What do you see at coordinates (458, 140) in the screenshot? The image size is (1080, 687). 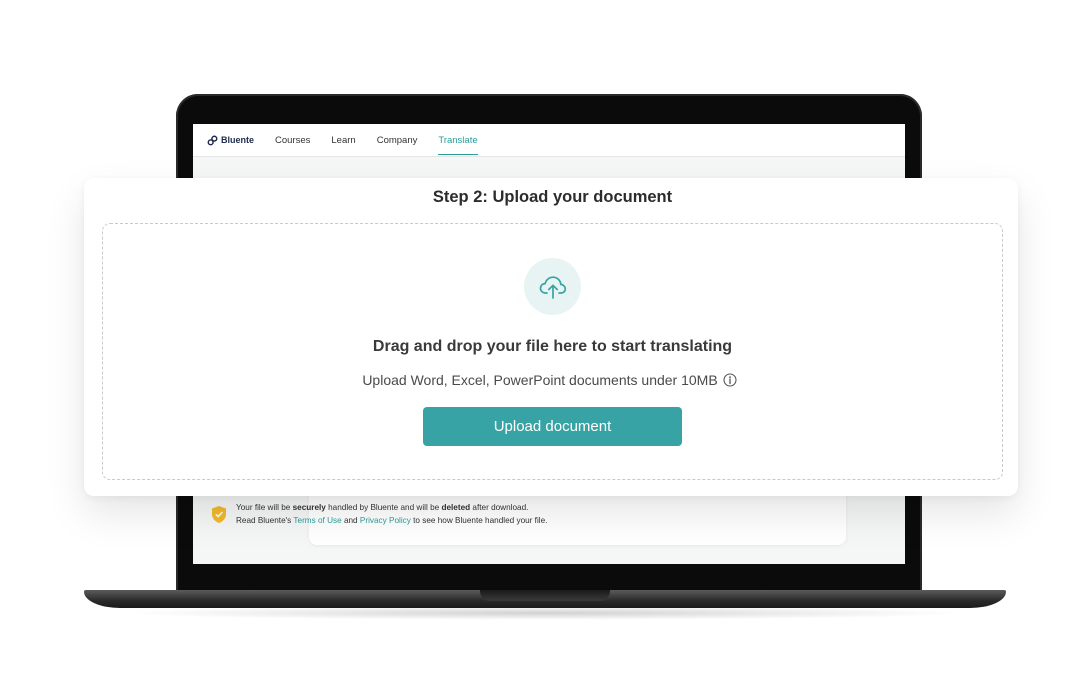 I see `nav-link-translate: Translate` at bounding box center [458, 140].